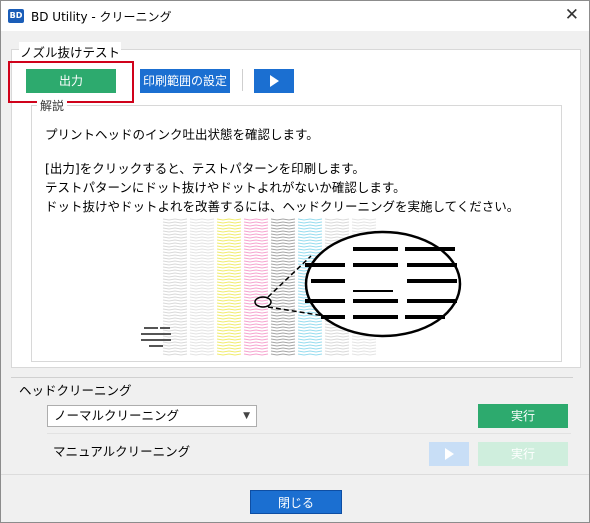 This screenshot has height=523, width=590. I want to click on close-button: 閉じる, so click(296, 502).